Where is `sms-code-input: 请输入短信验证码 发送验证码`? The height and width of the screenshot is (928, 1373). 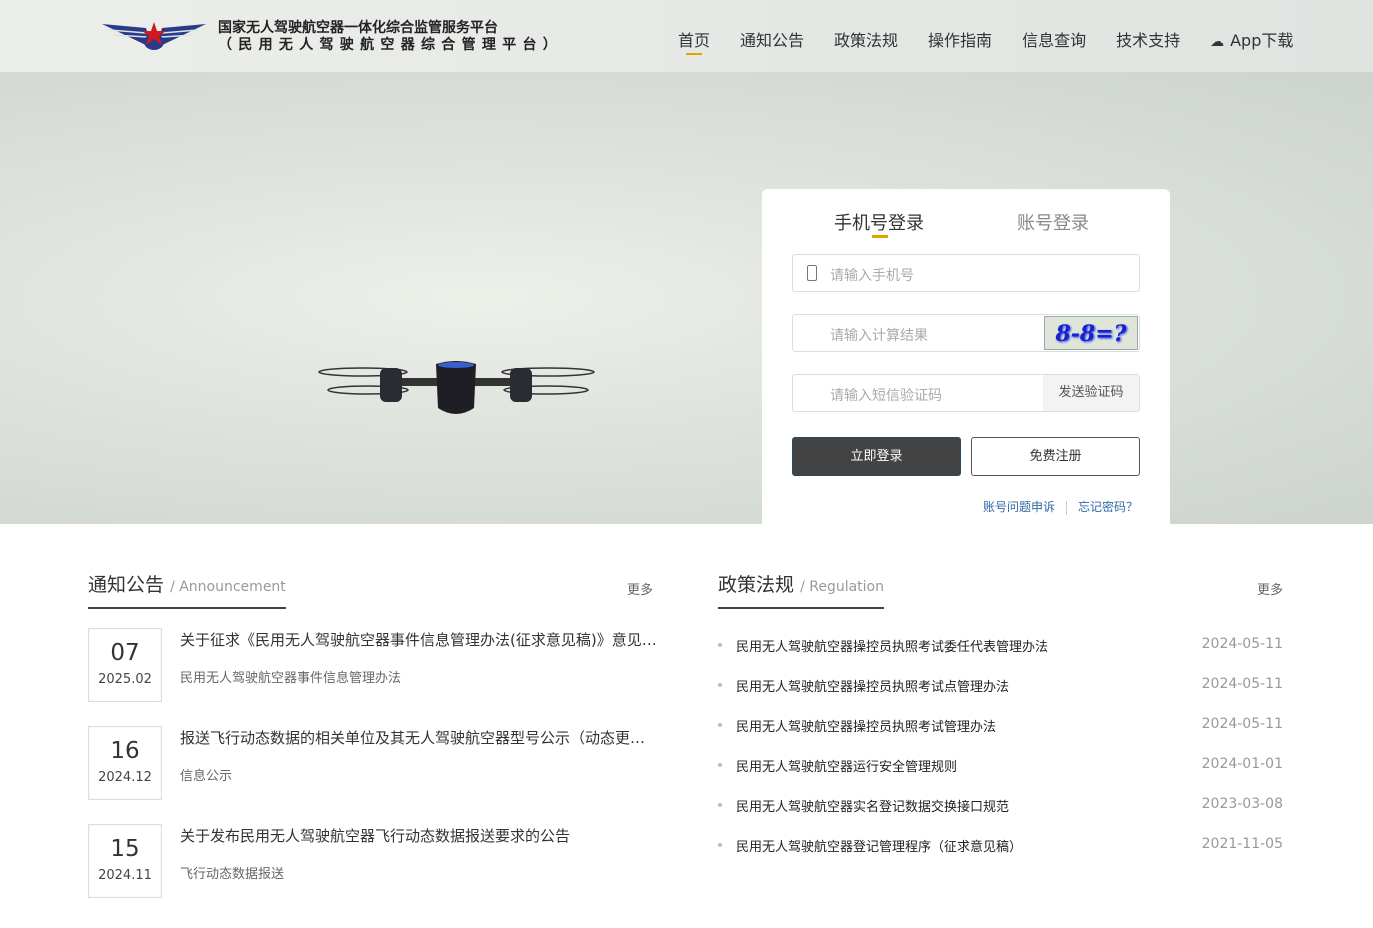 sms-code-input: 请输入短信验证码 发送验证码 is located at coordinates (966, 393).